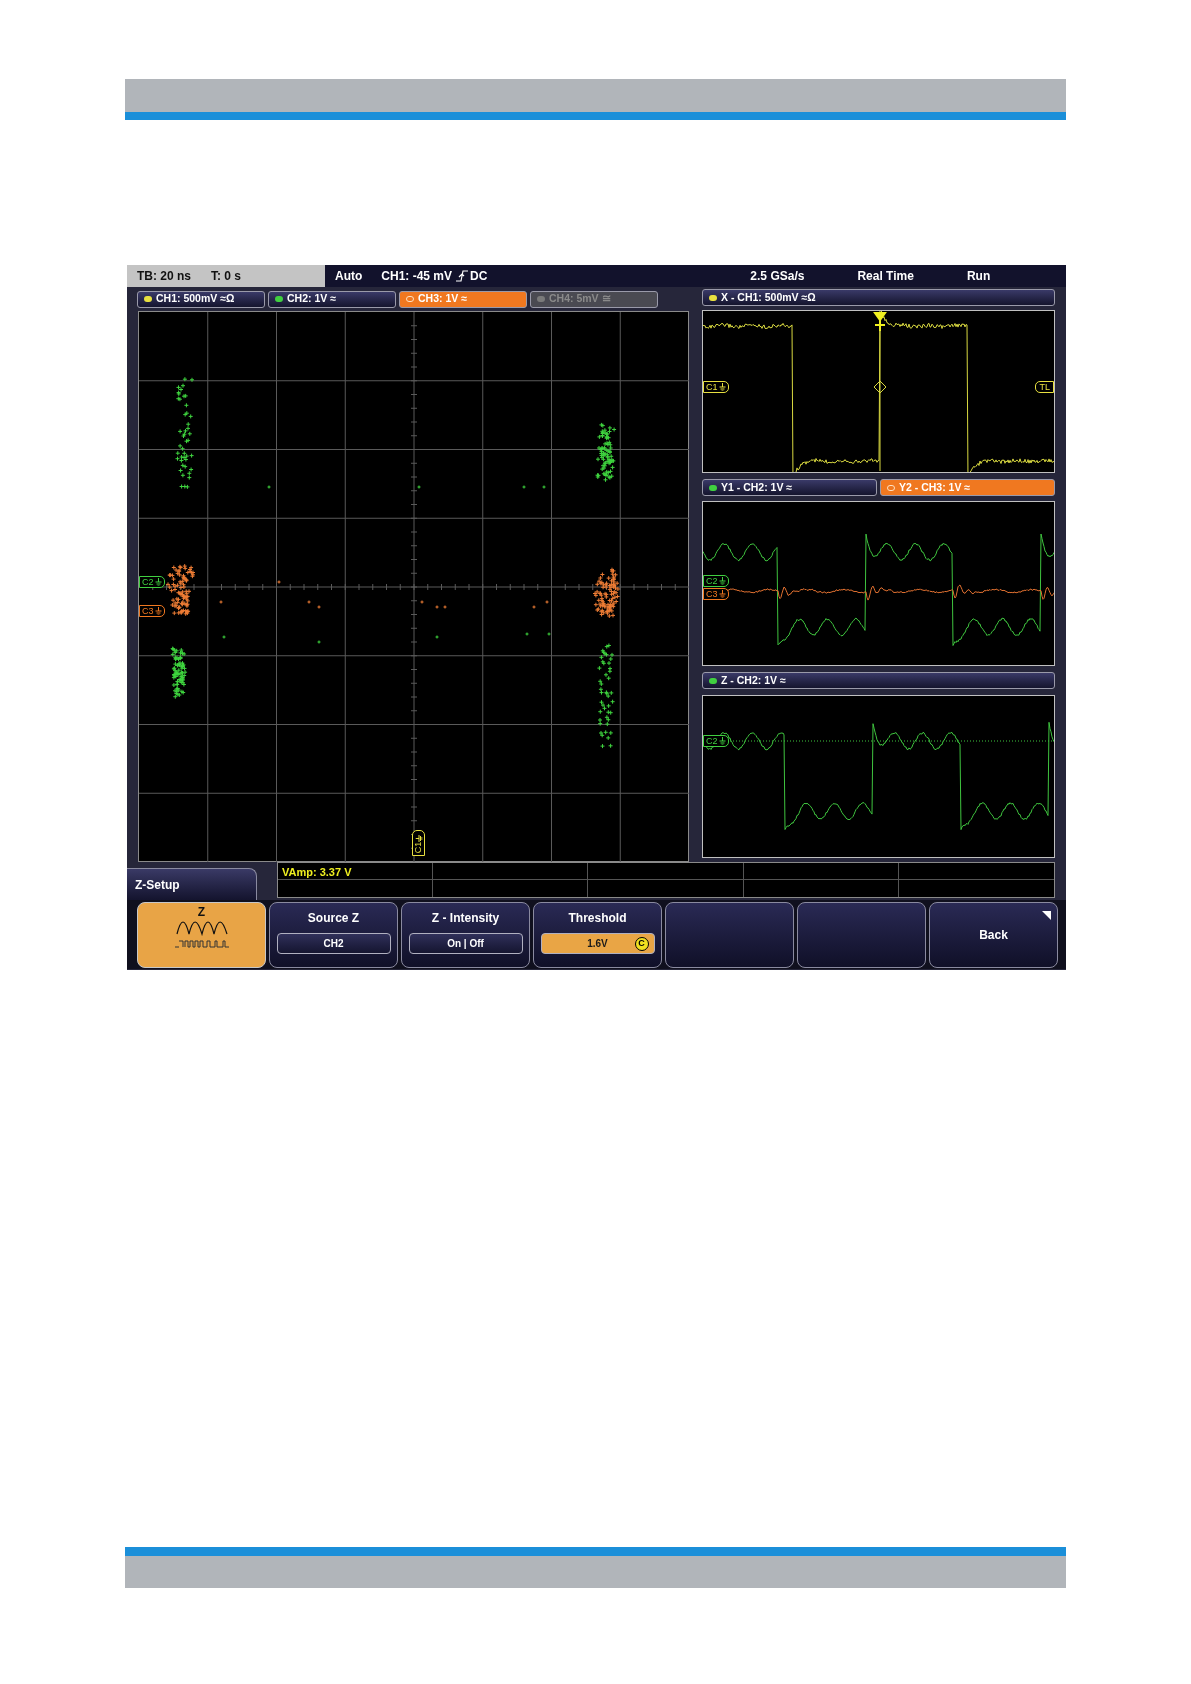  I want to click on axis-tab: Z - CH2: 1V ≈, so click(878, 680).